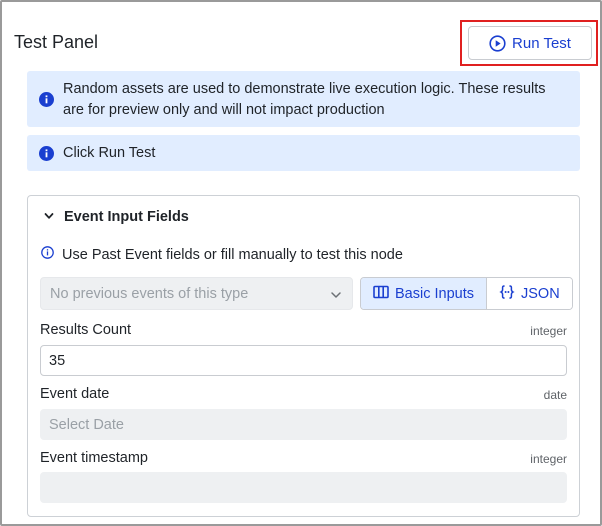  Describe the element at coordinates (540, 293) in the screenshot. I see `tab-json-label: JSON` at that location.